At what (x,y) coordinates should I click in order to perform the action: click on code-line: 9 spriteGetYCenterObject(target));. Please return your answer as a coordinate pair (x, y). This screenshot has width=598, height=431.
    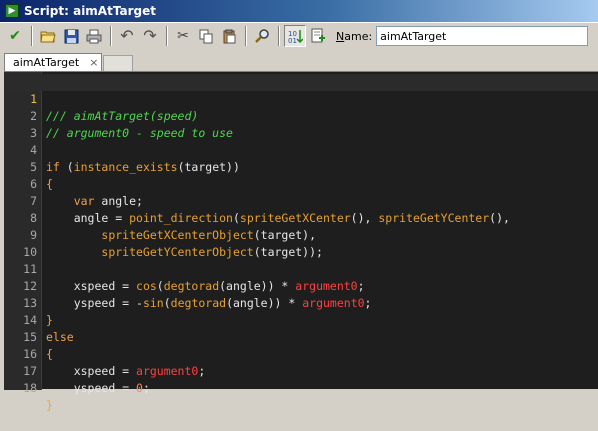
    Looking at the image, I should click on (301, 234).